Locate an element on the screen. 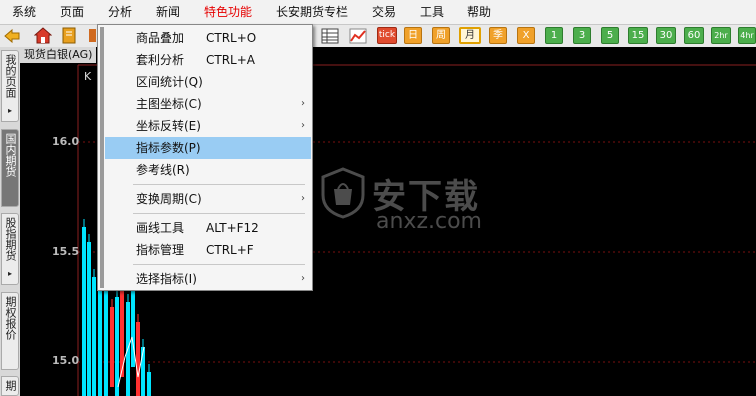 The width and height of the screenshot is (756, 396). menu-item-label: 区间统计(Q) is located at coordinates (169, 82).